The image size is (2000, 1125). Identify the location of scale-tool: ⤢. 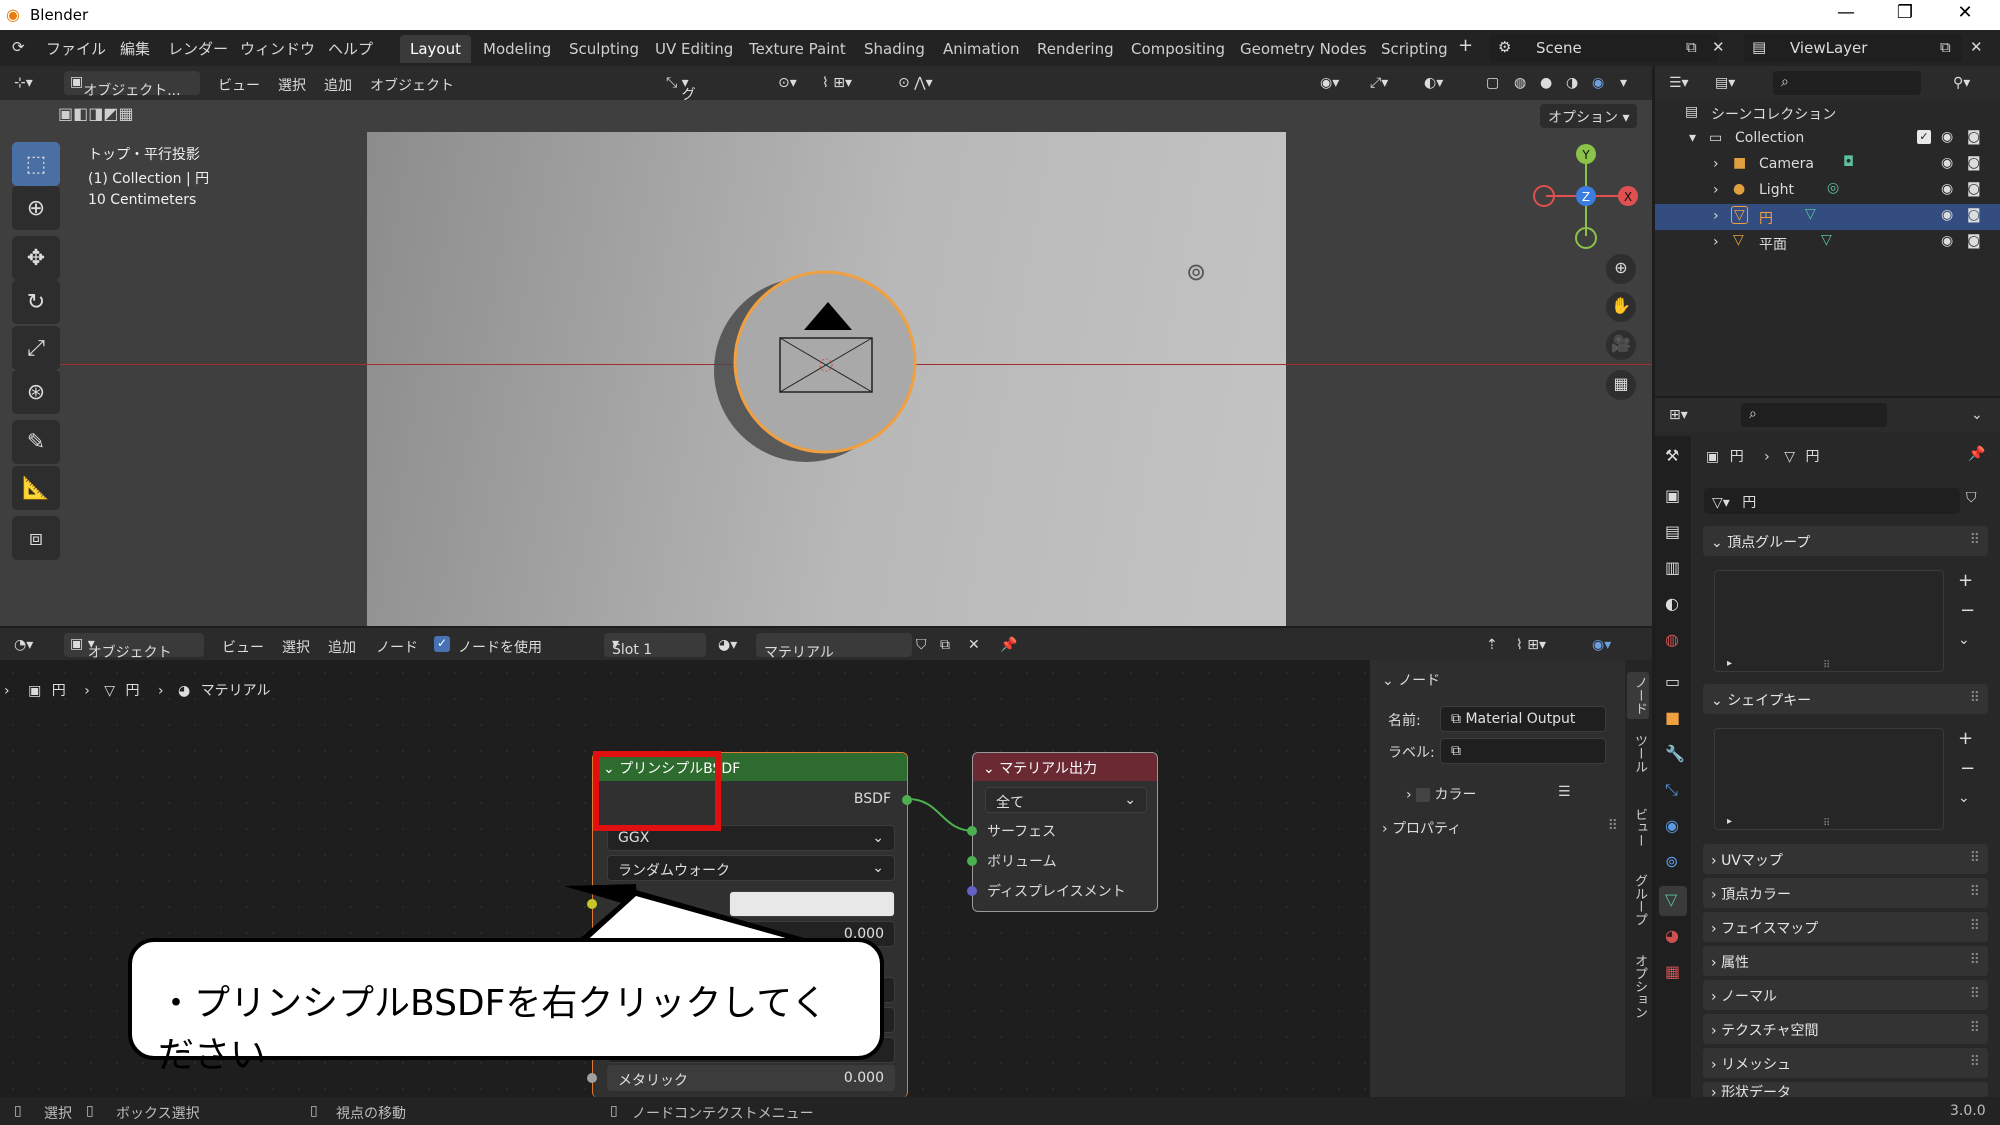
(36, 348).